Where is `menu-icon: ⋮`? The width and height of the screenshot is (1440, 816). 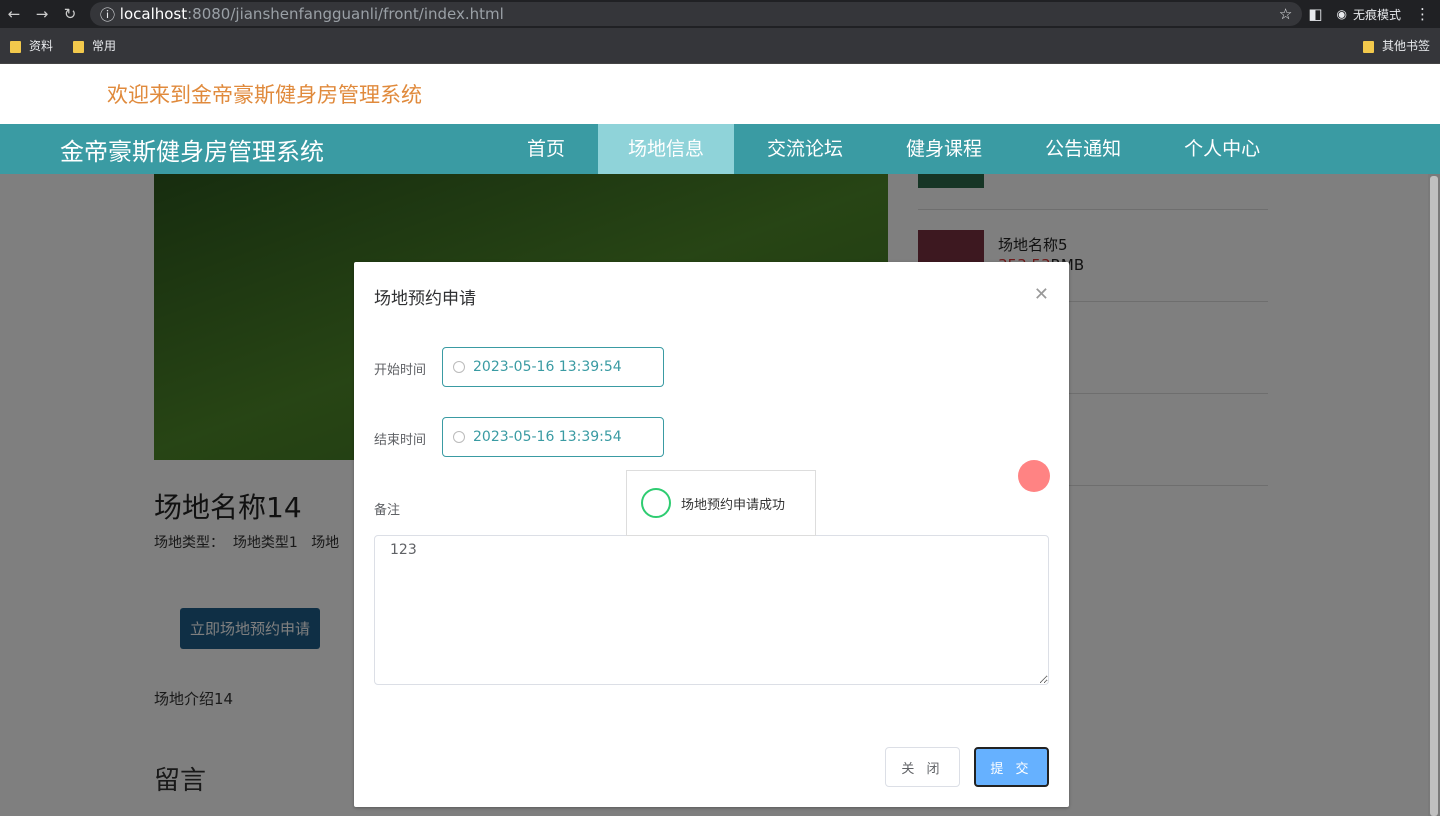
menu-icon: ⋮ is located at coordinates (1422, 14).